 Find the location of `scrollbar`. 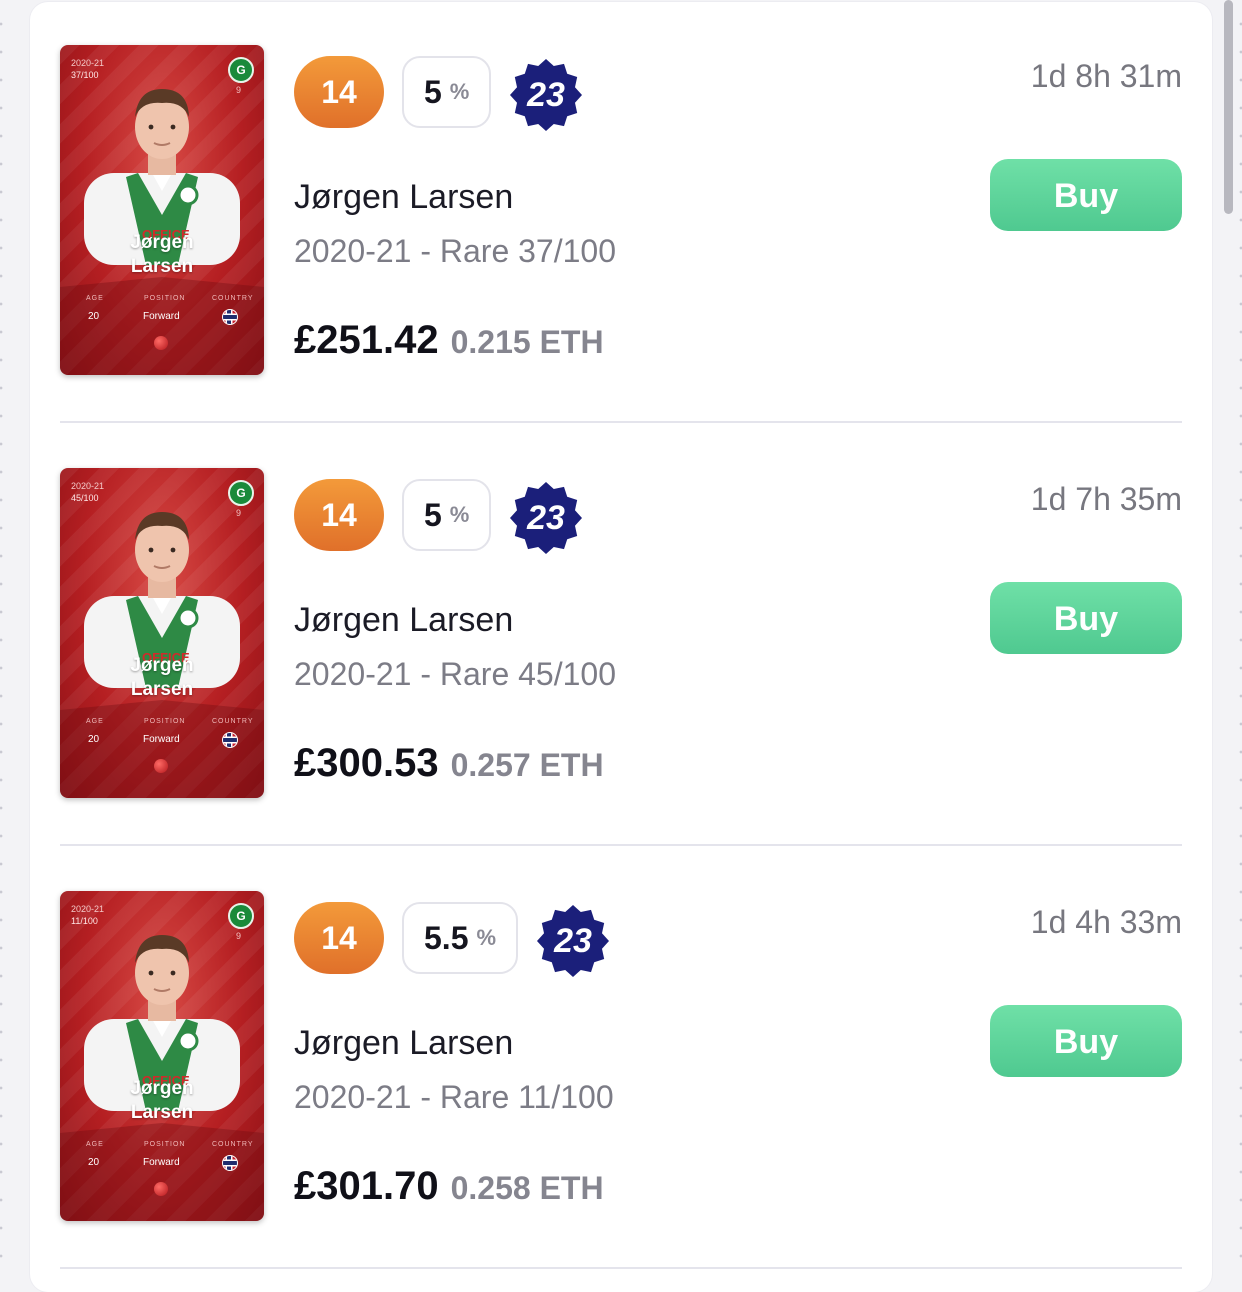

scrollbar is located at coordinates (1228, 107).